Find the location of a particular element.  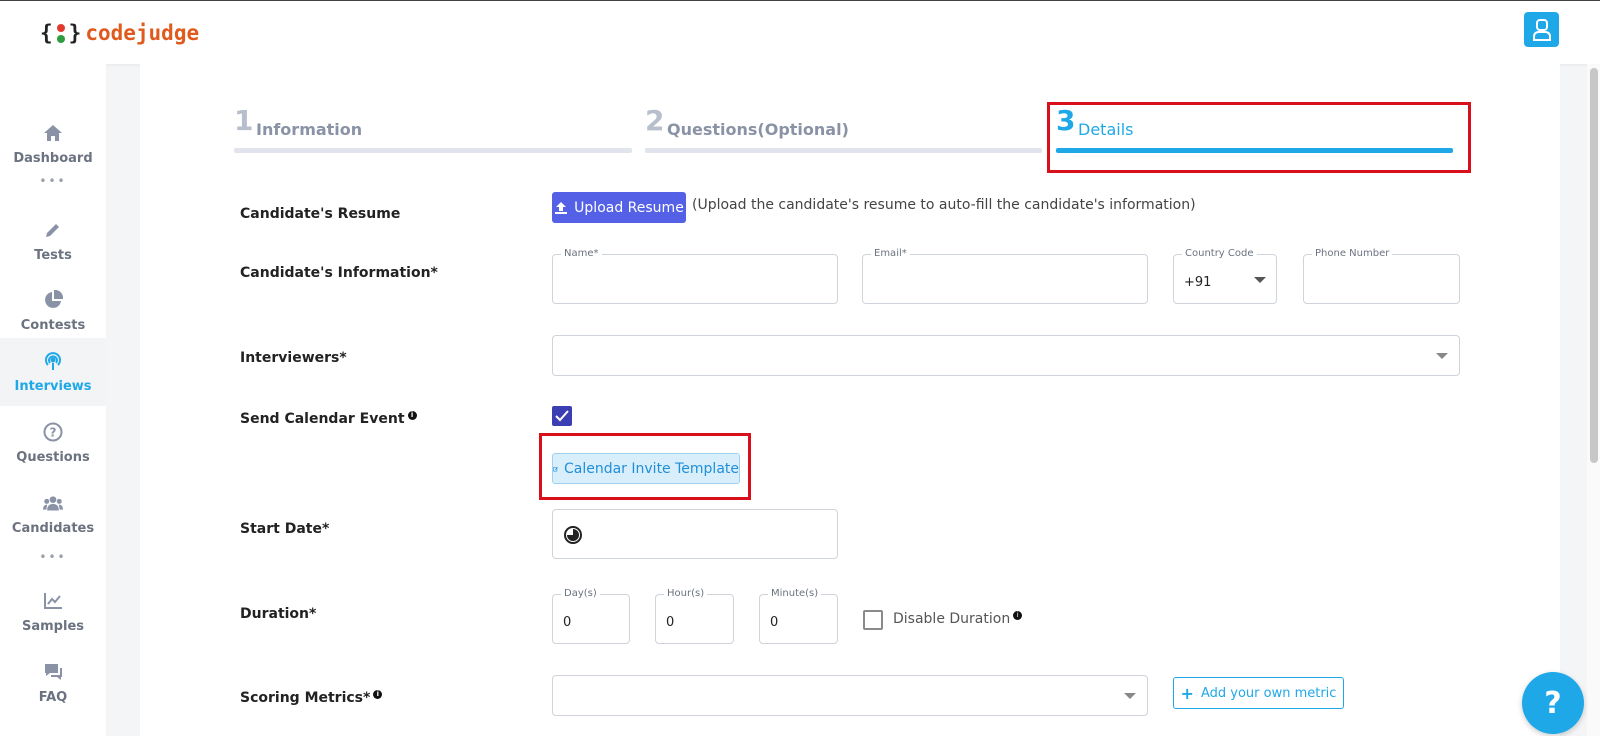

sidebar-item-dashboard: Dashboard is located at coordinates (53, 144).